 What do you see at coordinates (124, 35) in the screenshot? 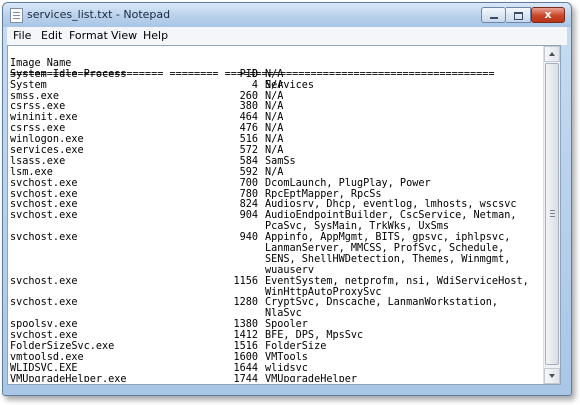
I see `menu-view: View` at bounding box center [124, 35].